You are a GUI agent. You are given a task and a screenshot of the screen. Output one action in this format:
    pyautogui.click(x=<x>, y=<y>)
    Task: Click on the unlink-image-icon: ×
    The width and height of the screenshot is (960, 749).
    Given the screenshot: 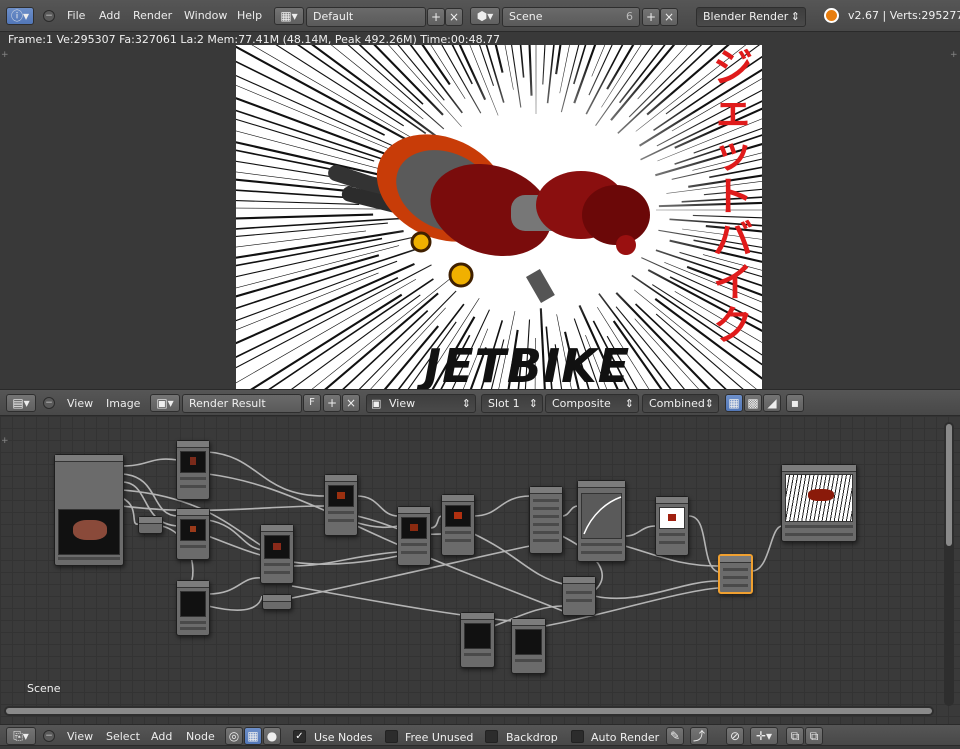 What is the action you would take?
    pyautogui.click(x=351, y=403)
    